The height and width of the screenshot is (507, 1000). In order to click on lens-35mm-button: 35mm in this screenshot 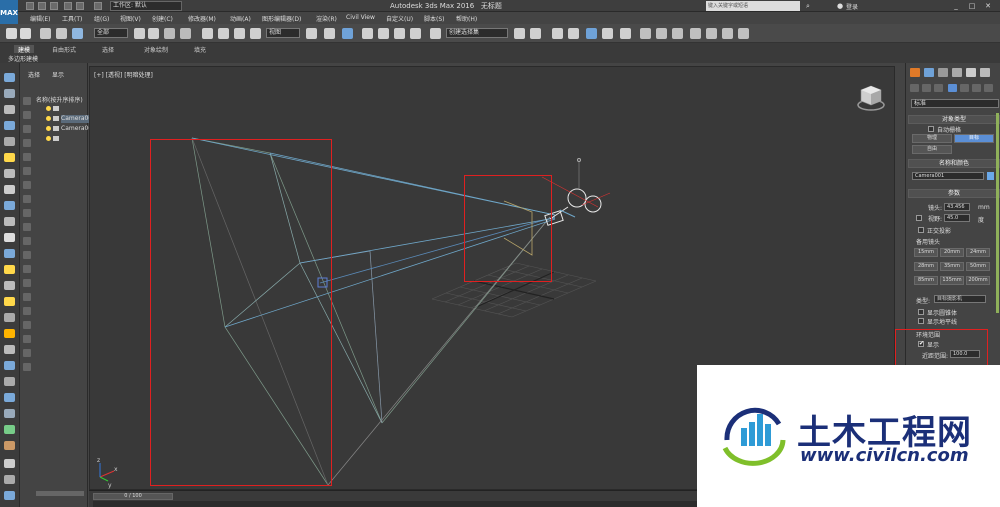, I will do `click(952, 266)`.